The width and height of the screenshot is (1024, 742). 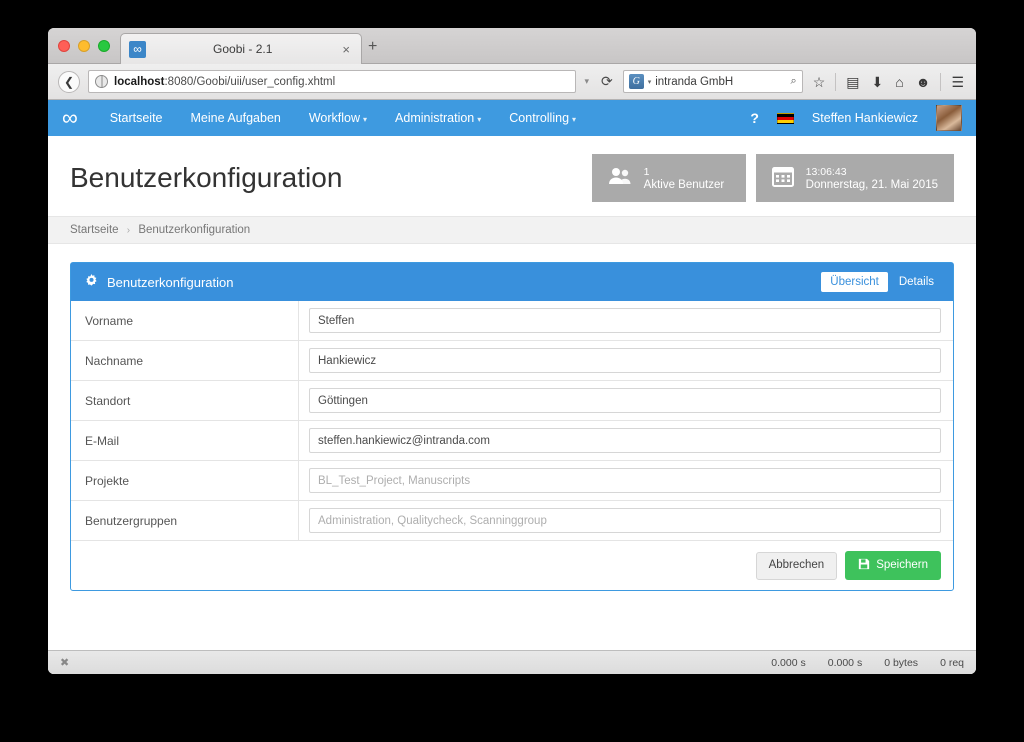 I want to click on zoom-window-button, so click(x=104, y=46).